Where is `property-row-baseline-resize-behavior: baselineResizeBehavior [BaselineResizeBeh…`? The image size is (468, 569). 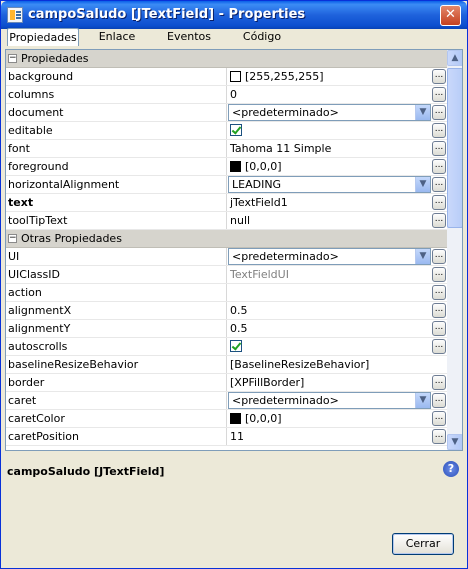
property-row-baseline-resize-behavior: baselineResizeBehavior [BaselineResizeBeh… is located at coordinates (226, 365).